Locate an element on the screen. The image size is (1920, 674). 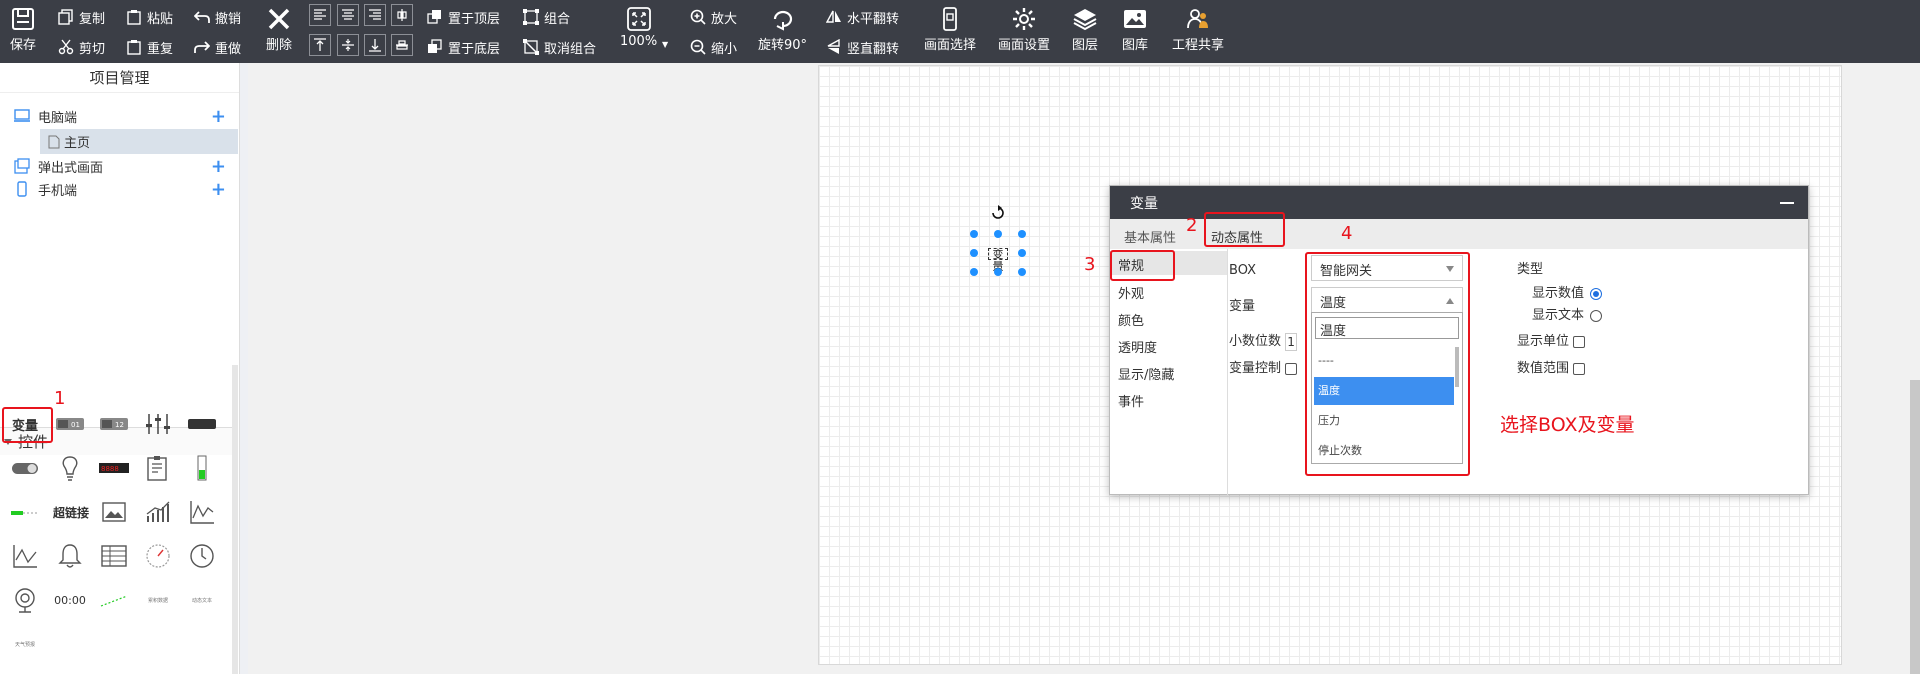
control-digital-display: 8888 is located at coordinates (114, 468).